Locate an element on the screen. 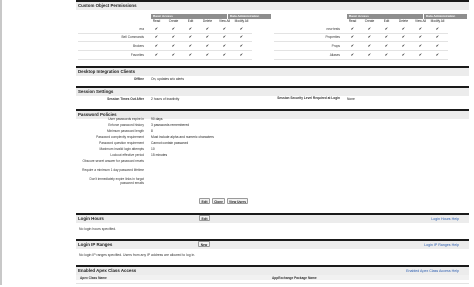 This screenshot has width=474, height=287. password-policy-value: 10 is located at coordinates (153, 149).